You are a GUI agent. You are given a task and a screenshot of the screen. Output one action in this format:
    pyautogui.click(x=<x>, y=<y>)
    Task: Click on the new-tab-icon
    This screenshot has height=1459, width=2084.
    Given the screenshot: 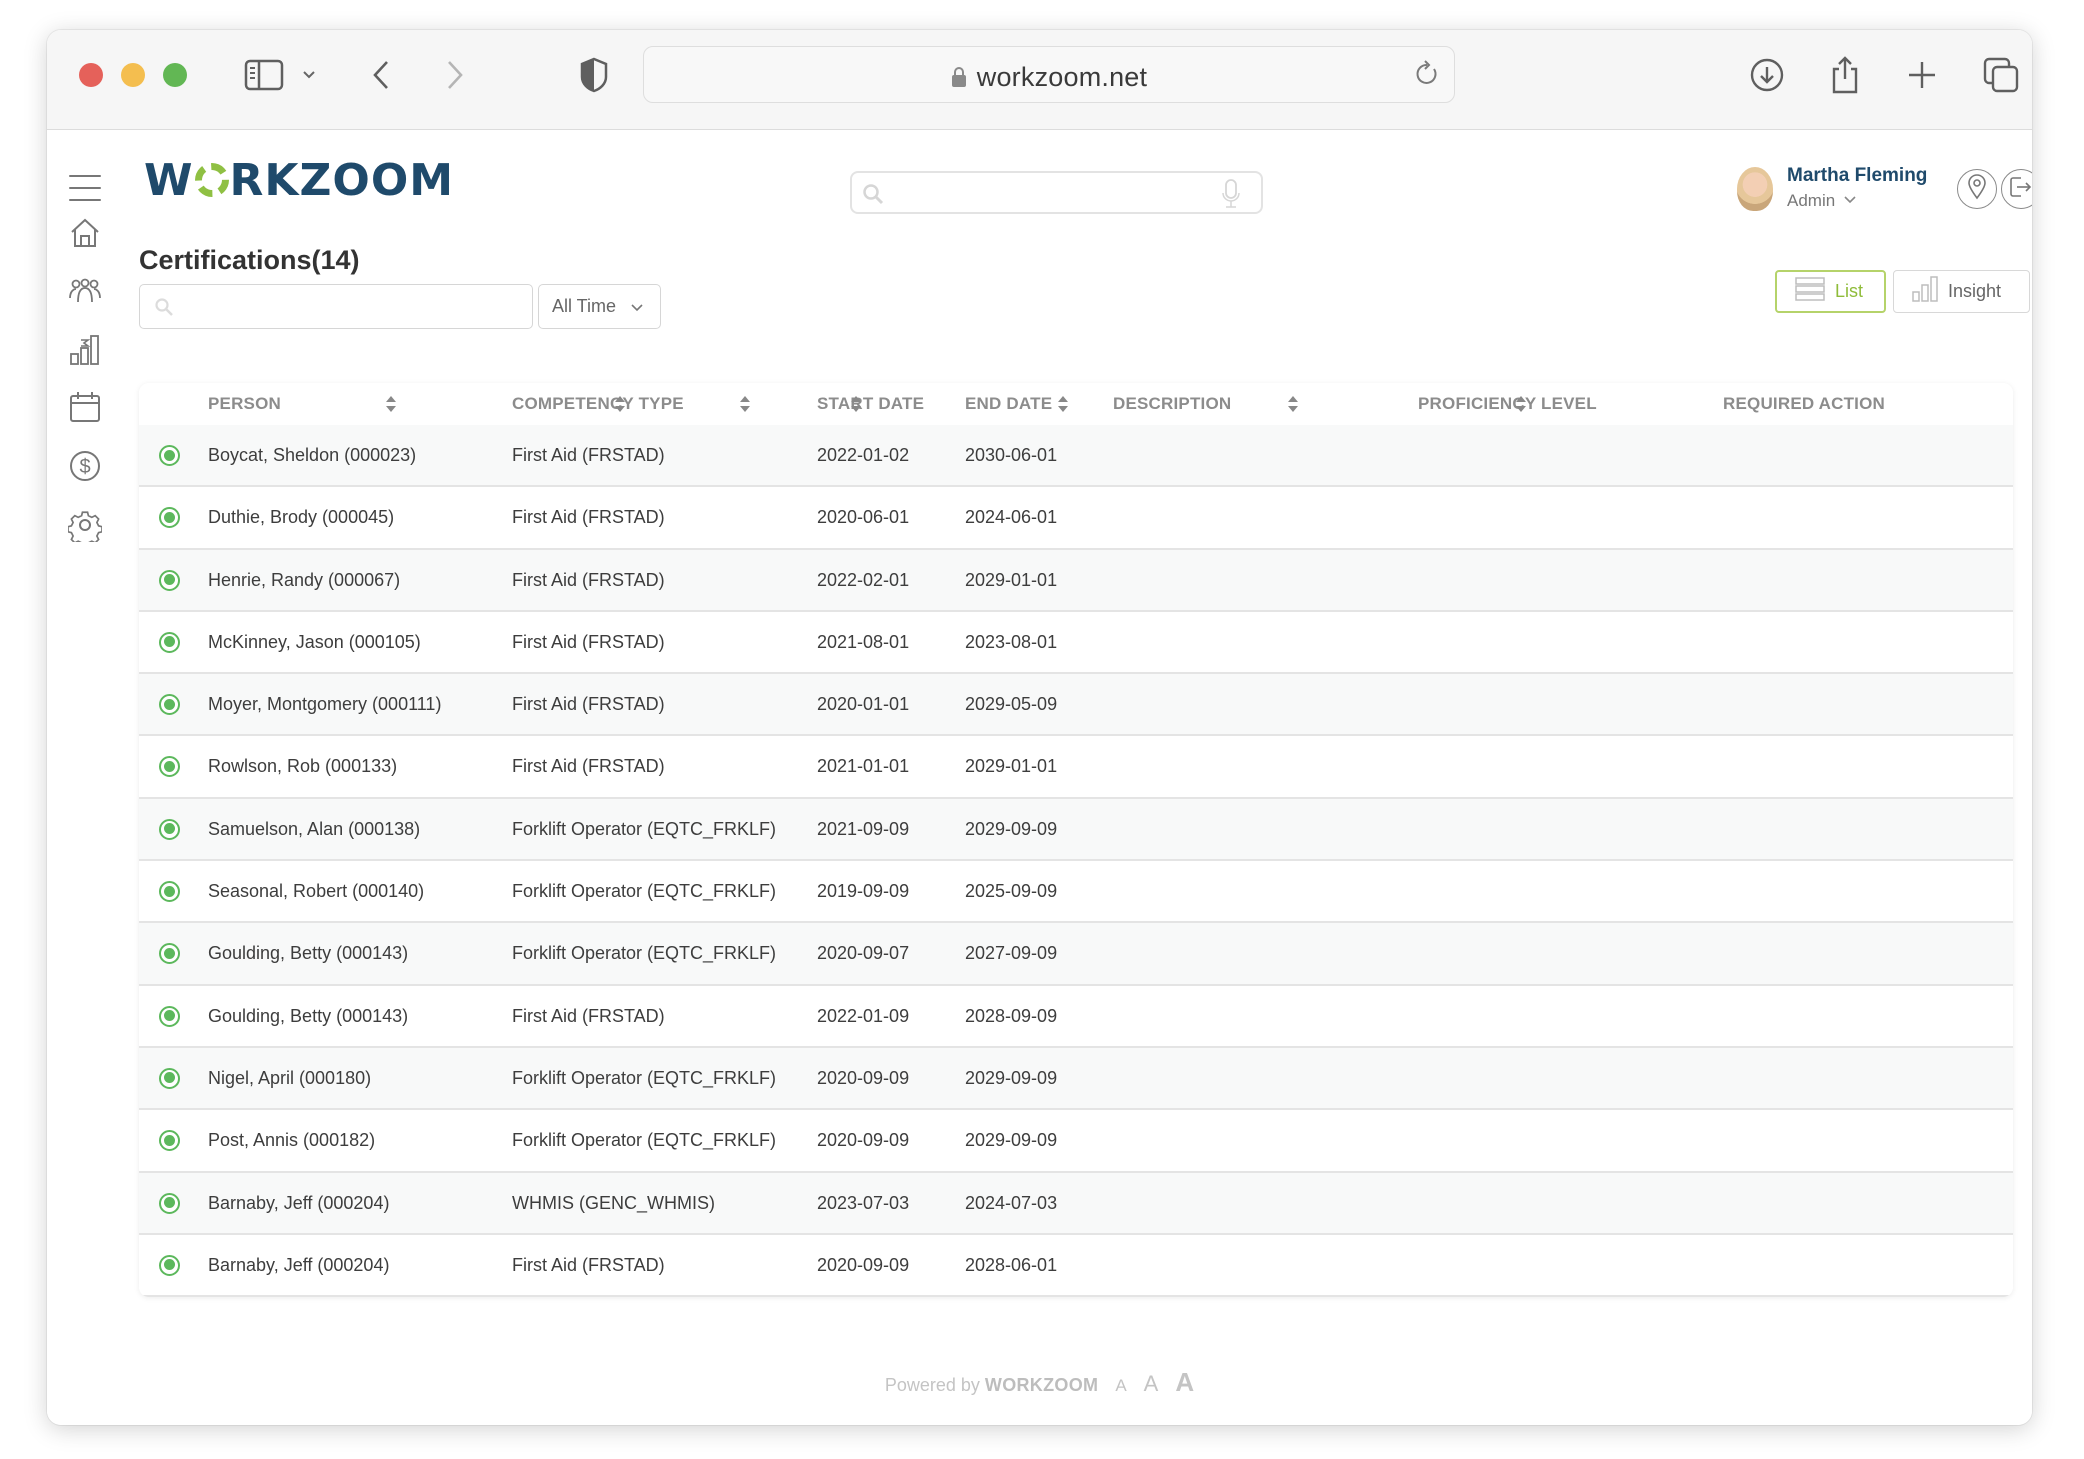 What is the action you would take?
    pyautogui.click(x=1922, y=75)
    